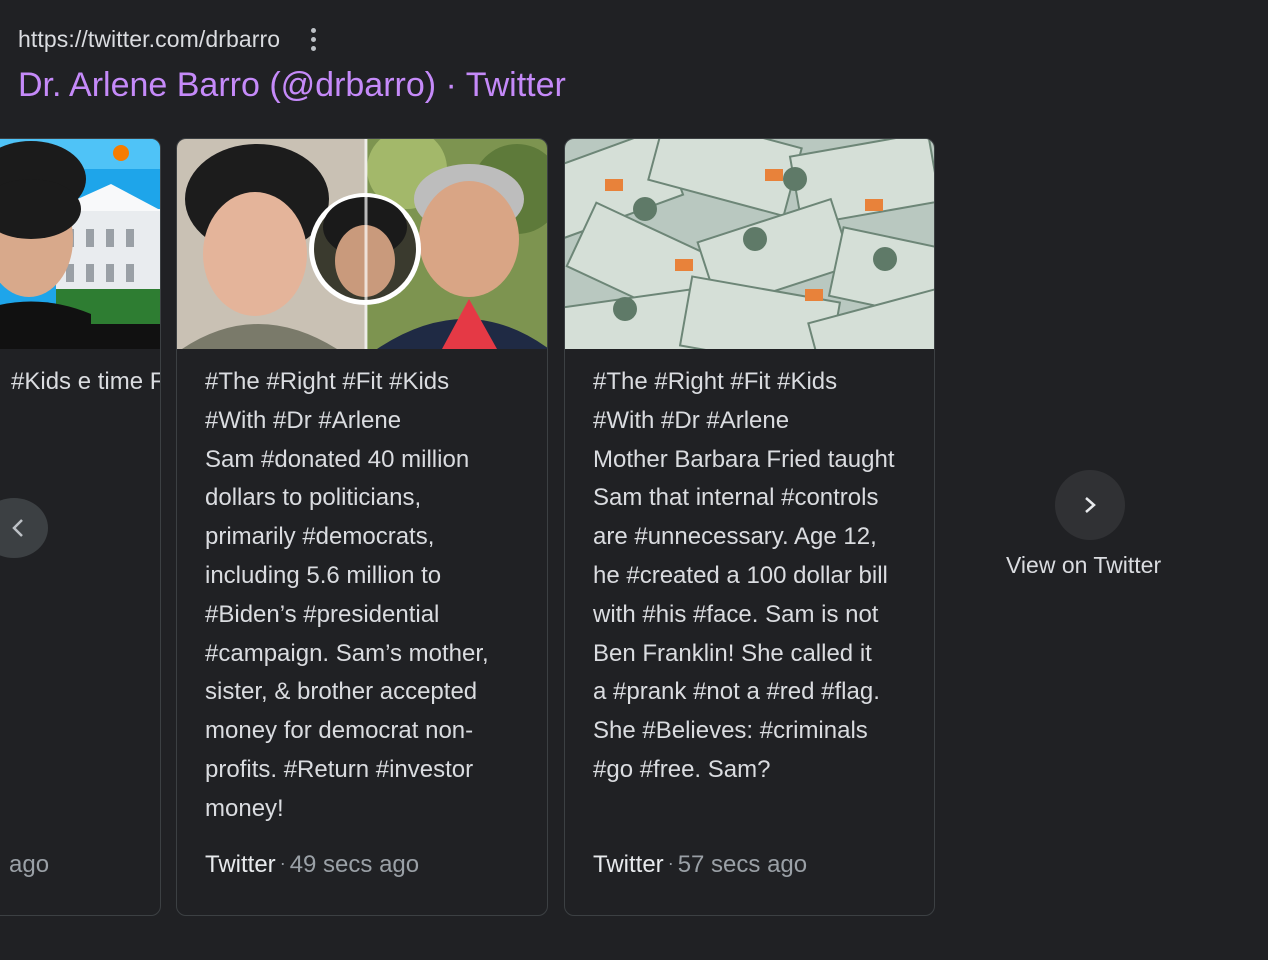 The image size is (1268, 960). I want to click on tweet-time: ago, so click(29, 864).